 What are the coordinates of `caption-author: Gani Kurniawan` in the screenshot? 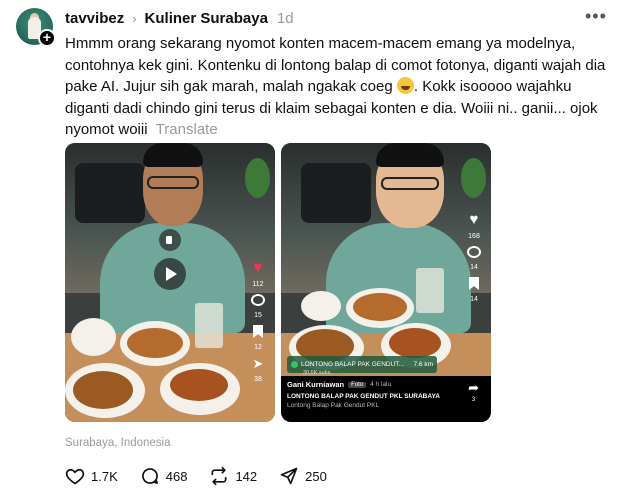 It's located at (316, 384).